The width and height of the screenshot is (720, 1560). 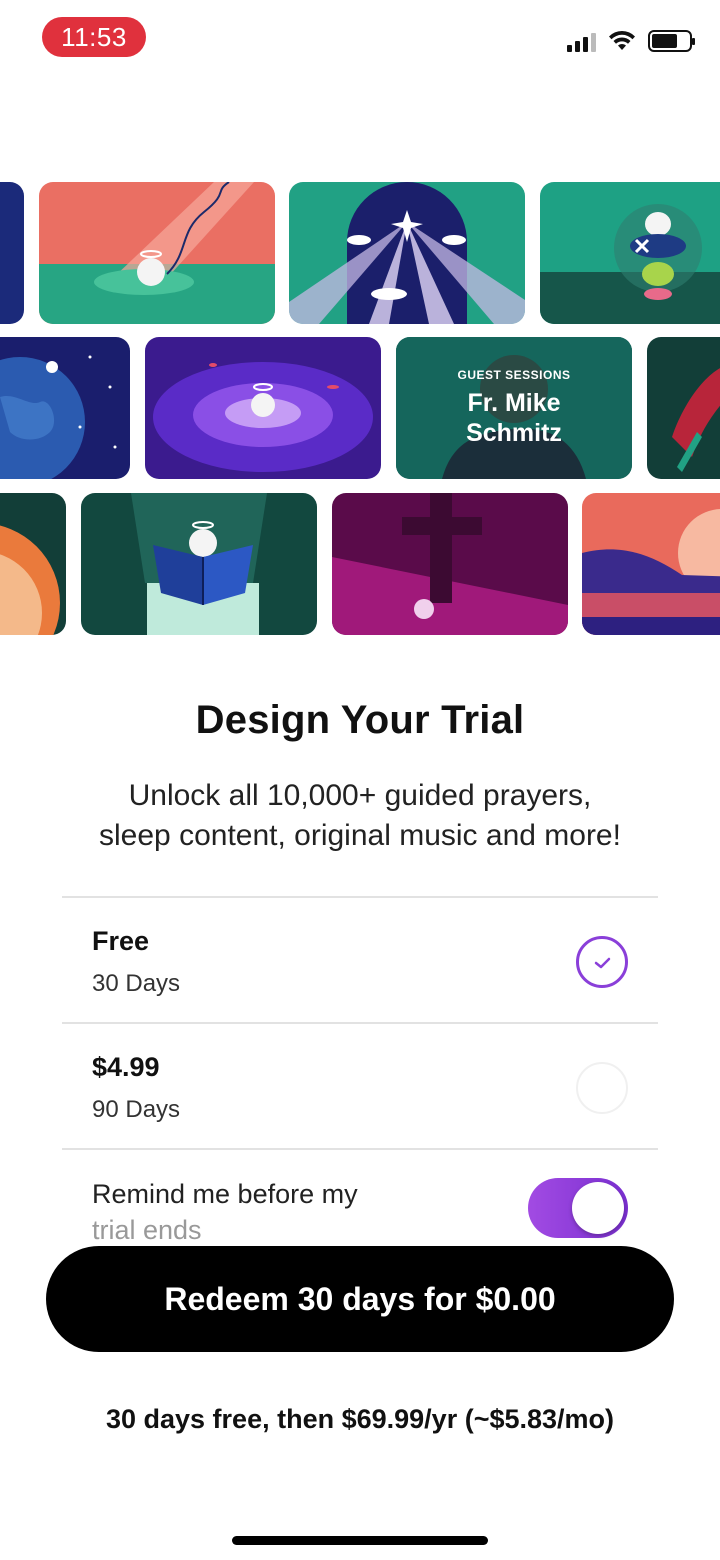 I want to click on status-bar: 11:53, so click(x=360, y=40).